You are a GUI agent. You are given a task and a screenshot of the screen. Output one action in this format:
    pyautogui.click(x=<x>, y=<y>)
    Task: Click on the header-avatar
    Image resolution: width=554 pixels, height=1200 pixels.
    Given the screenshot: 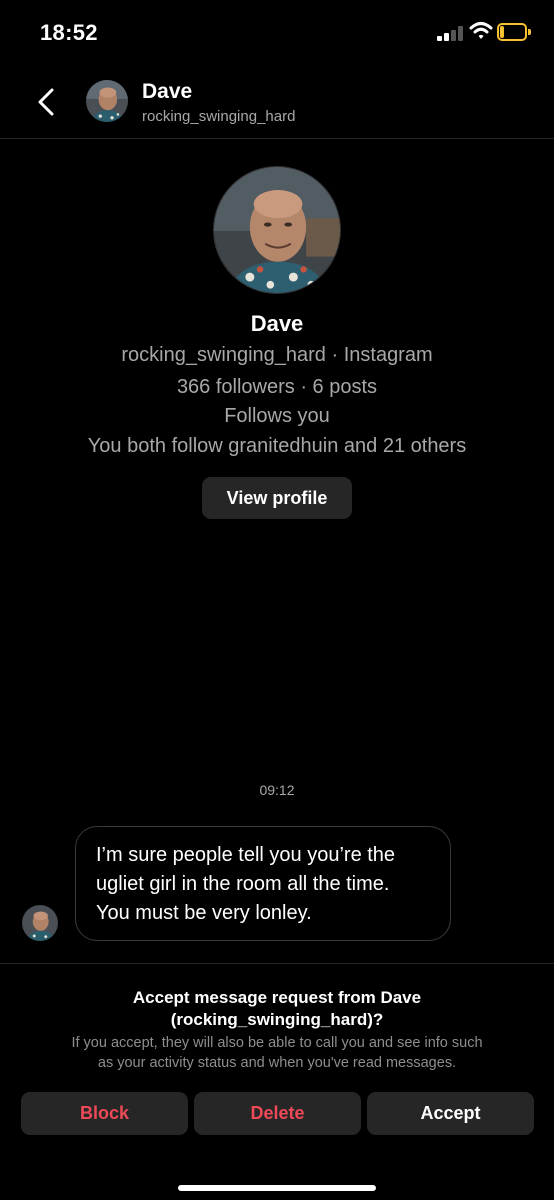 What is the action you would take?
    pyautogui.click(x=107, y=101)
    